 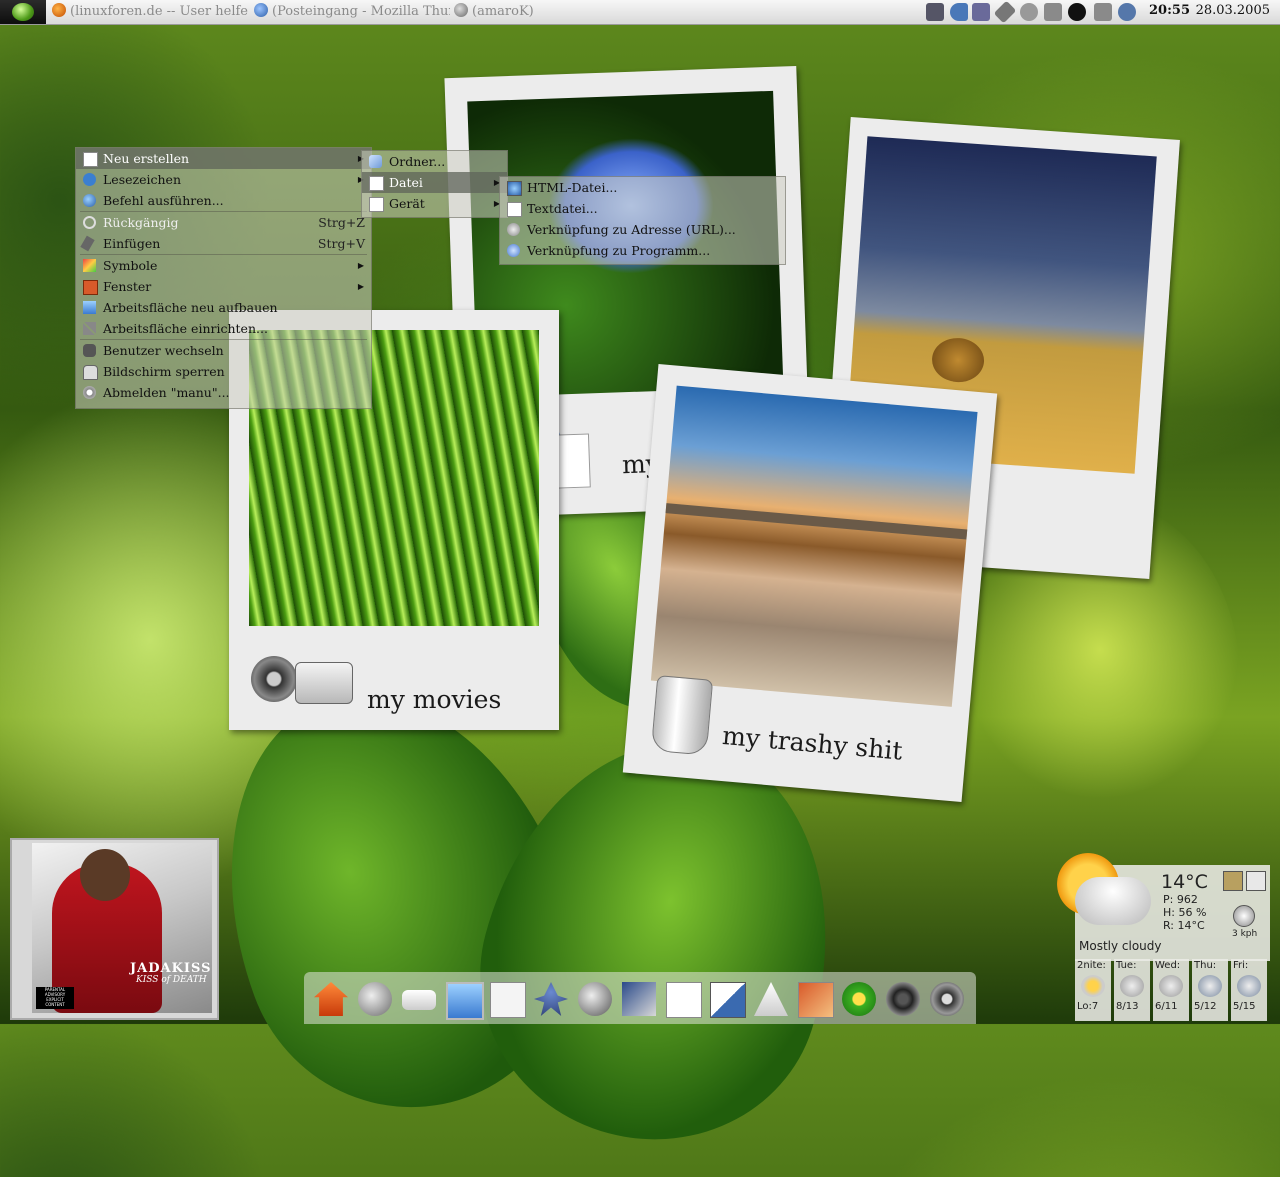 I want to click on kopete-icon, so click(x=551, y=999).